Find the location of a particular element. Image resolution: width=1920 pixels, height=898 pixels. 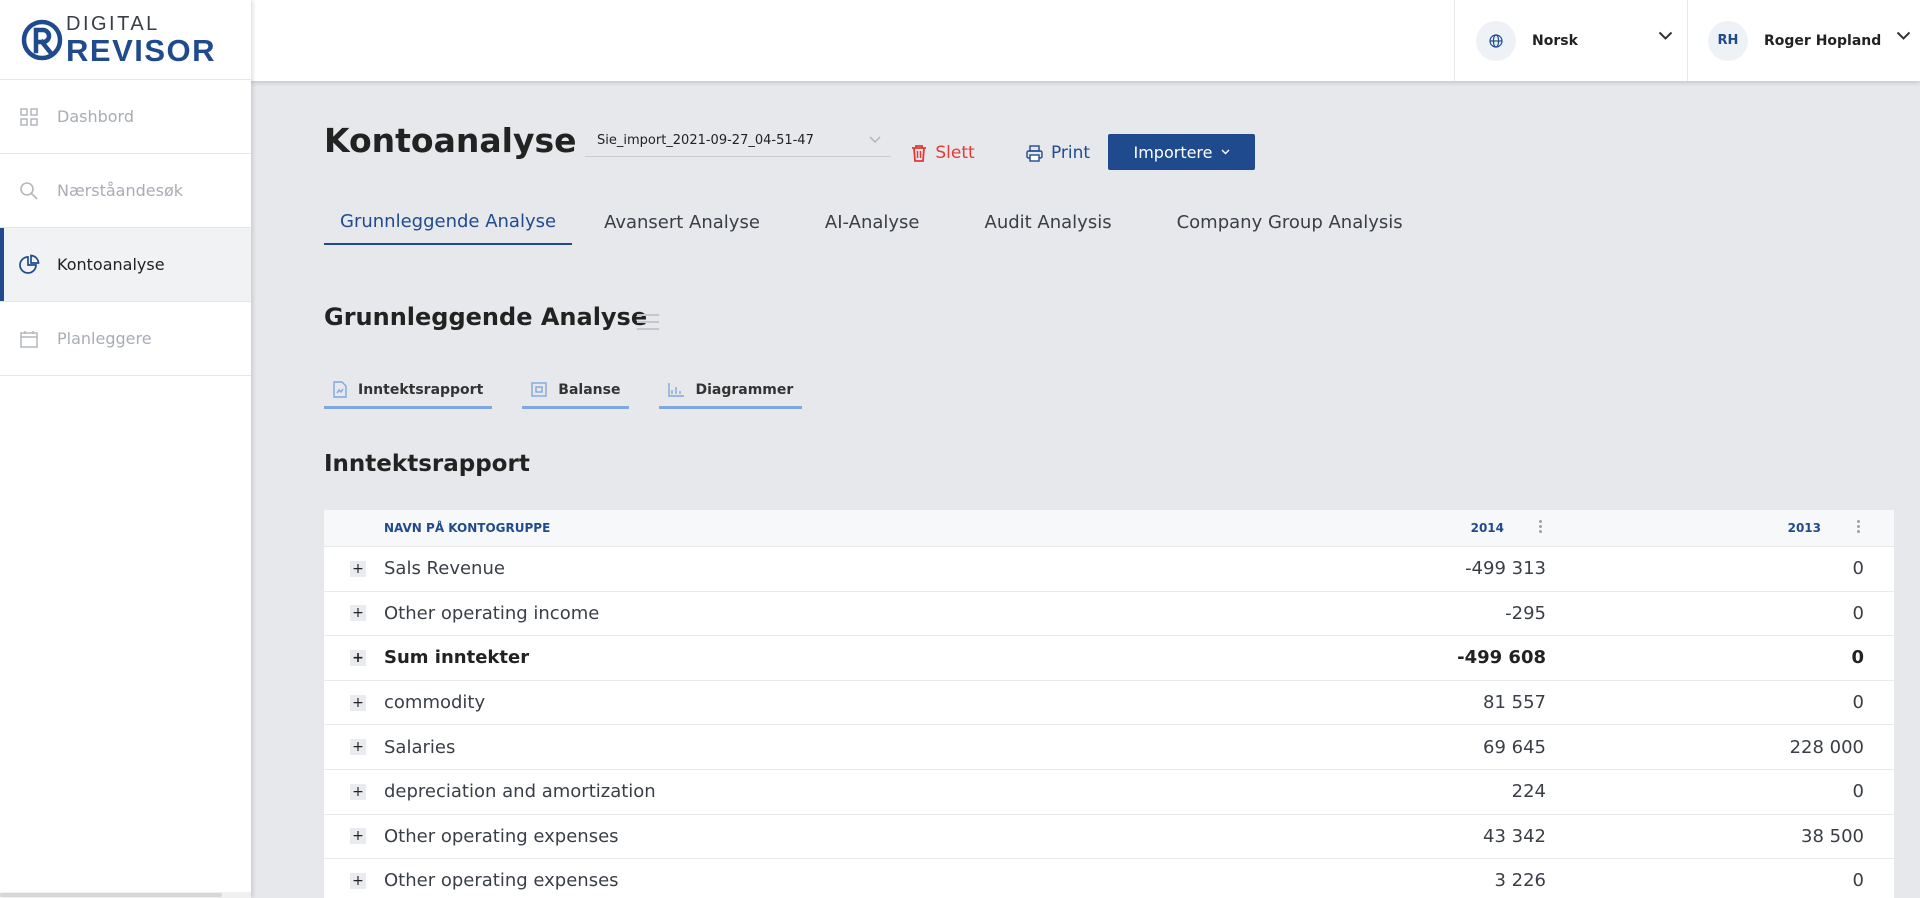

balance-icon is located at coordinates (539, 389).